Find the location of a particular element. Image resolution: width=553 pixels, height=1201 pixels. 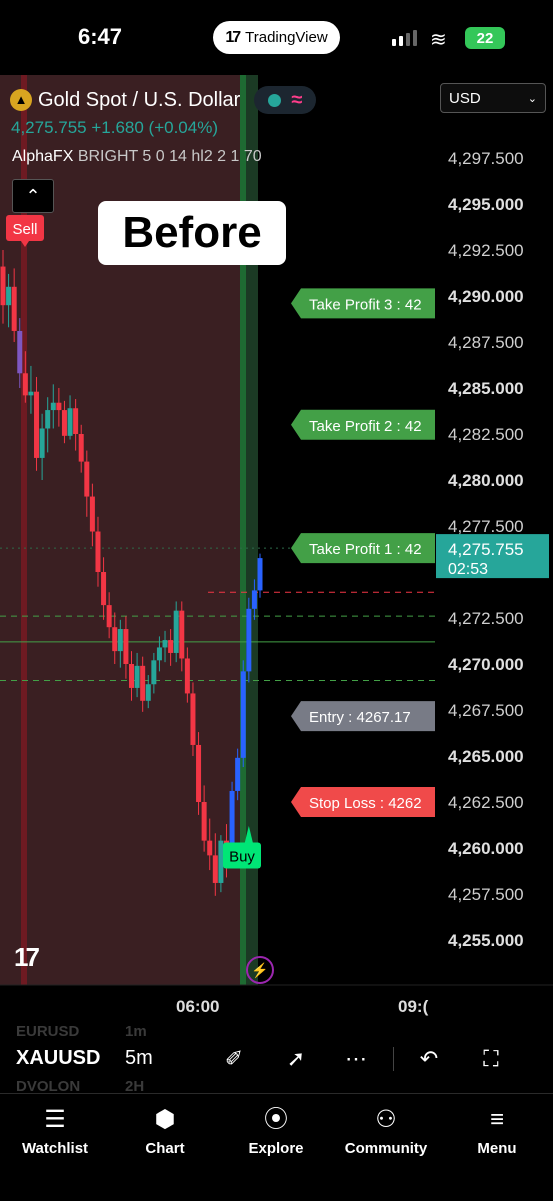

battery-level: 22 is located at coordinates (485, 38).